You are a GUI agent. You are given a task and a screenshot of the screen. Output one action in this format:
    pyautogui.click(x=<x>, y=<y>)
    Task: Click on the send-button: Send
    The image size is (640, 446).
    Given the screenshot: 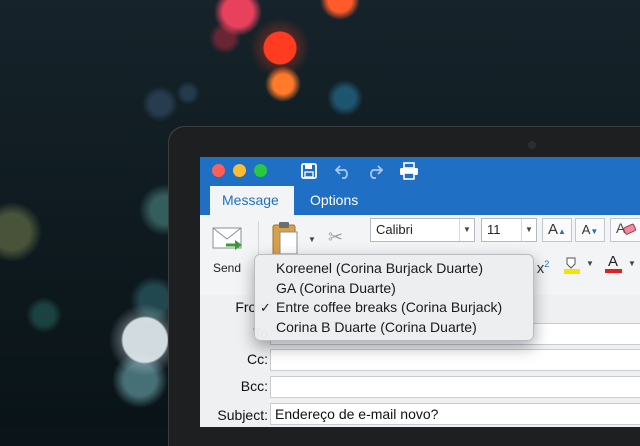 What is the action you would take?
    pyautogui.click(x=228, y=248)
    